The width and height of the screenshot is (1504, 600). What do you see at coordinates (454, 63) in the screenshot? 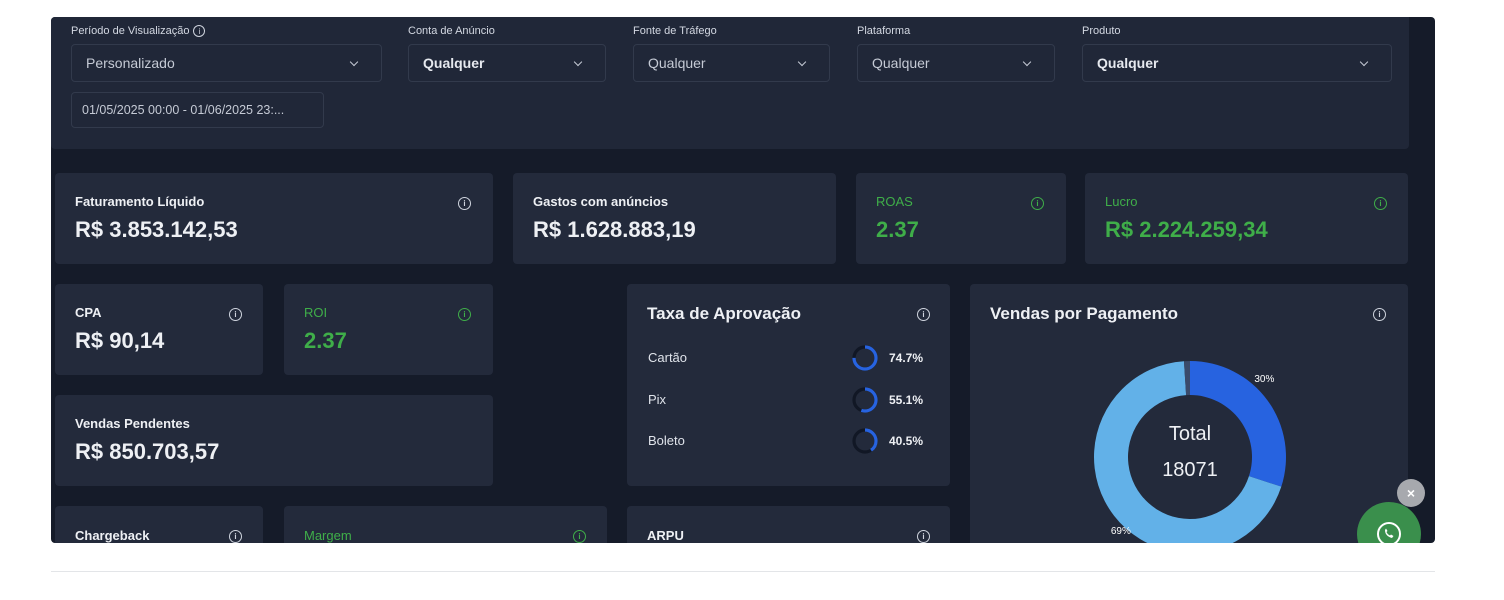
I see `conta-select-value: Qualquer` at bounding box center [454, 63].